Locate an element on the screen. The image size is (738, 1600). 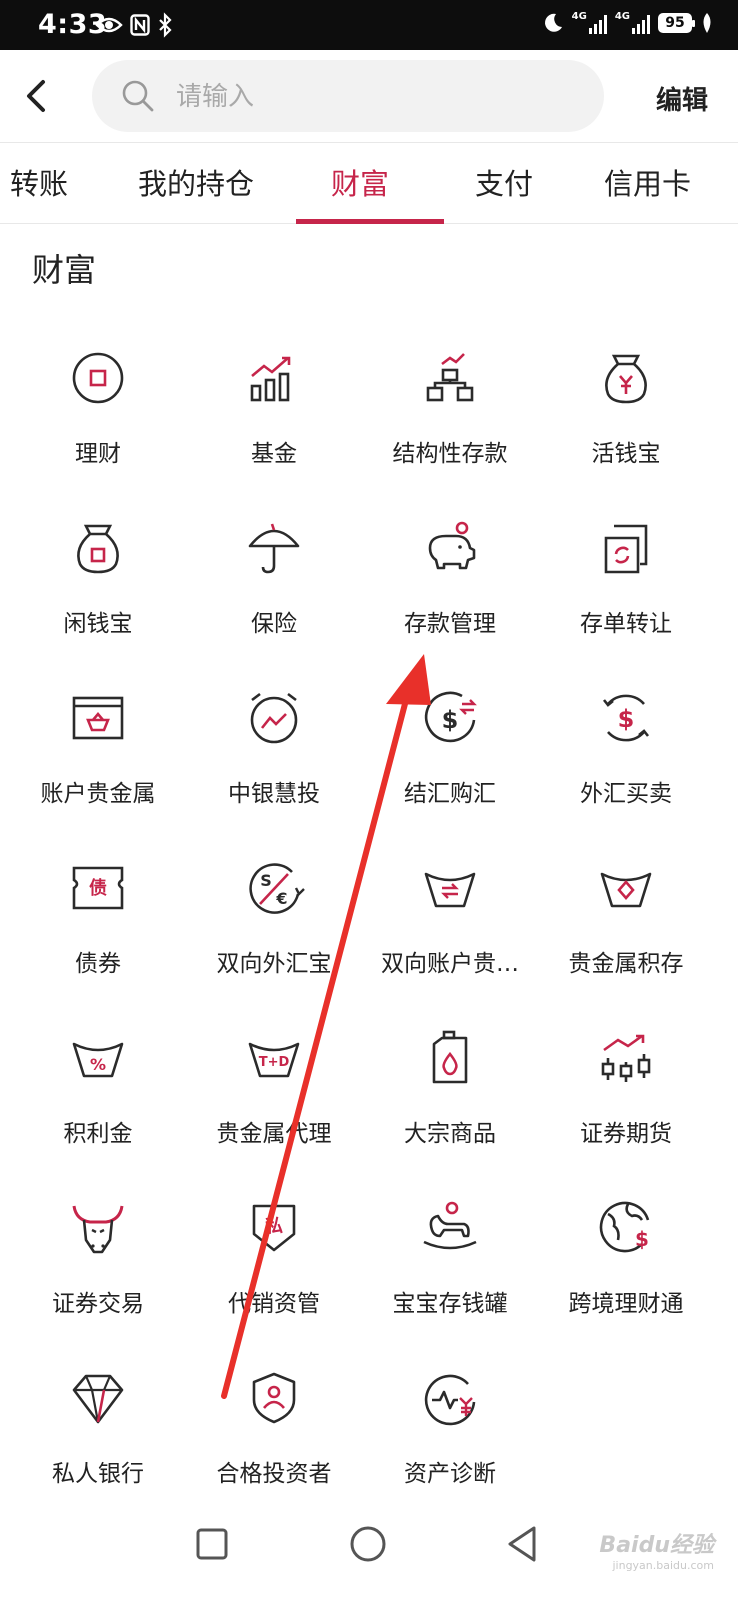
nfc-icon is located at coordinates (140, 25).